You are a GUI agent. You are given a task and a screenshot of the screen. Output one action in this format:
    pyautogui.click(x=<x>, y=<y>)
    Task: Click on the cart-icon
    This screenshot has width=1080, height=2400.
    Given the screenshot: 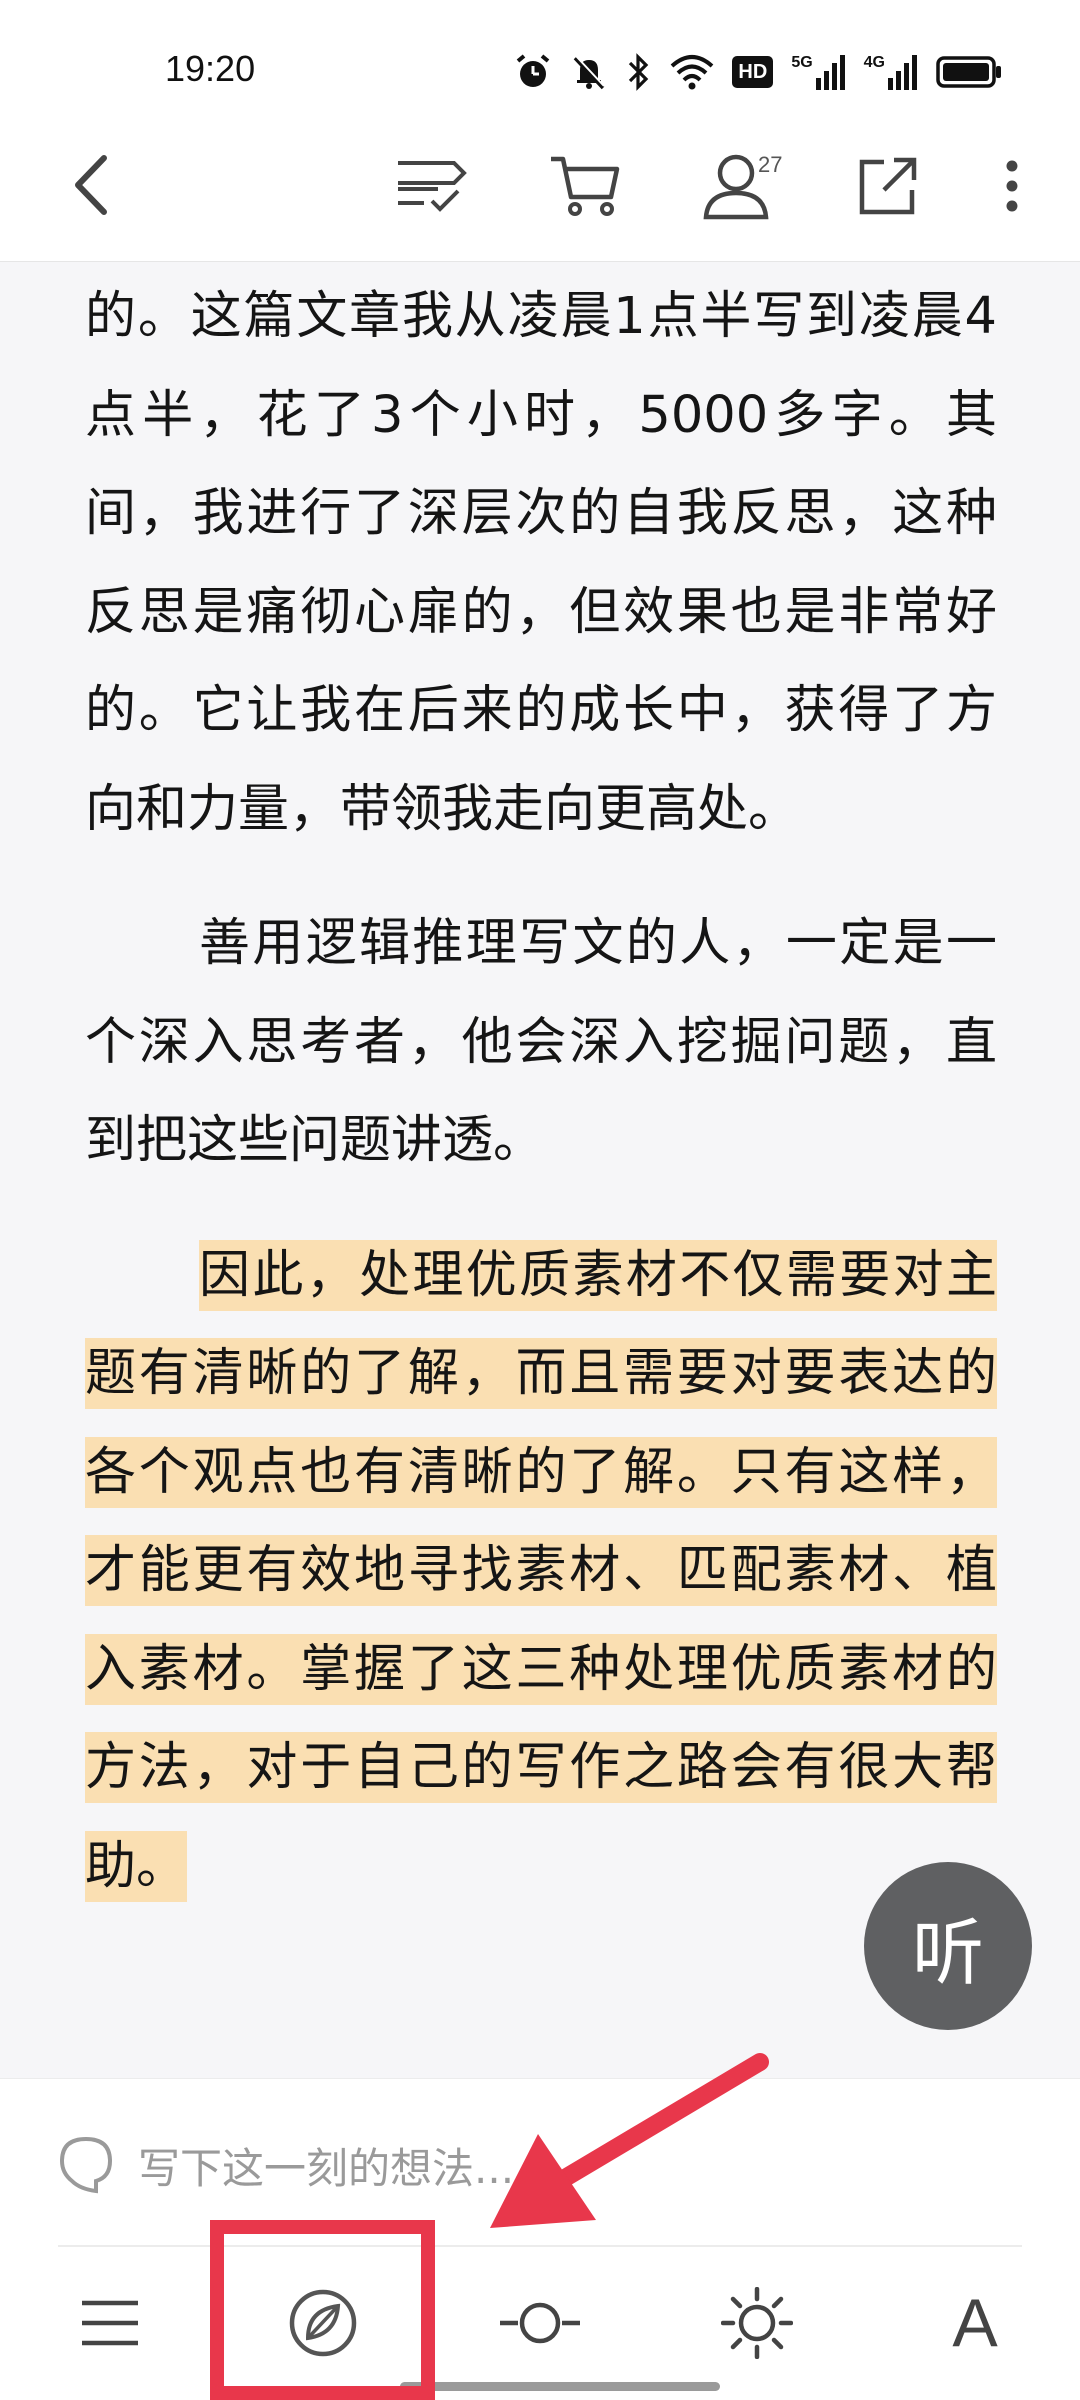 What is the action you would take?
    pyautogui.click(x=585, y=186)
    